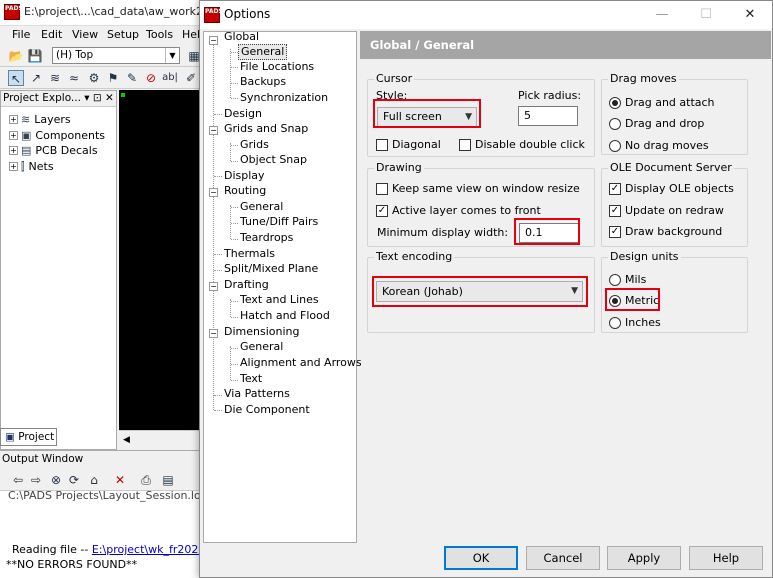 The width and height of the screenshot is (773, 578). Describe the element at coordinates (246, 285) in the screenshot. I see `nav-drafting: Drafting` at that location.